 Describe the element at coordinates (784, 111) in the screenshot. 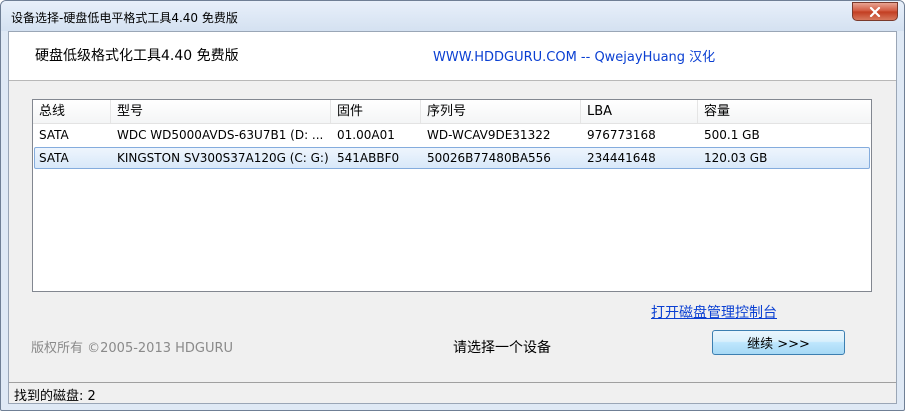

I see `column-header-capacity: 容量` at that location.